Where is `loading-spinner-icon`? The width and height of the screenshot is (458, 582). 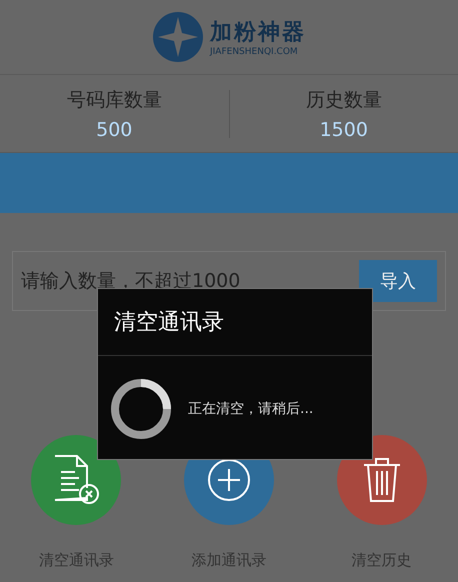
loading-spinner-icon is located at coordinates (141, 409).